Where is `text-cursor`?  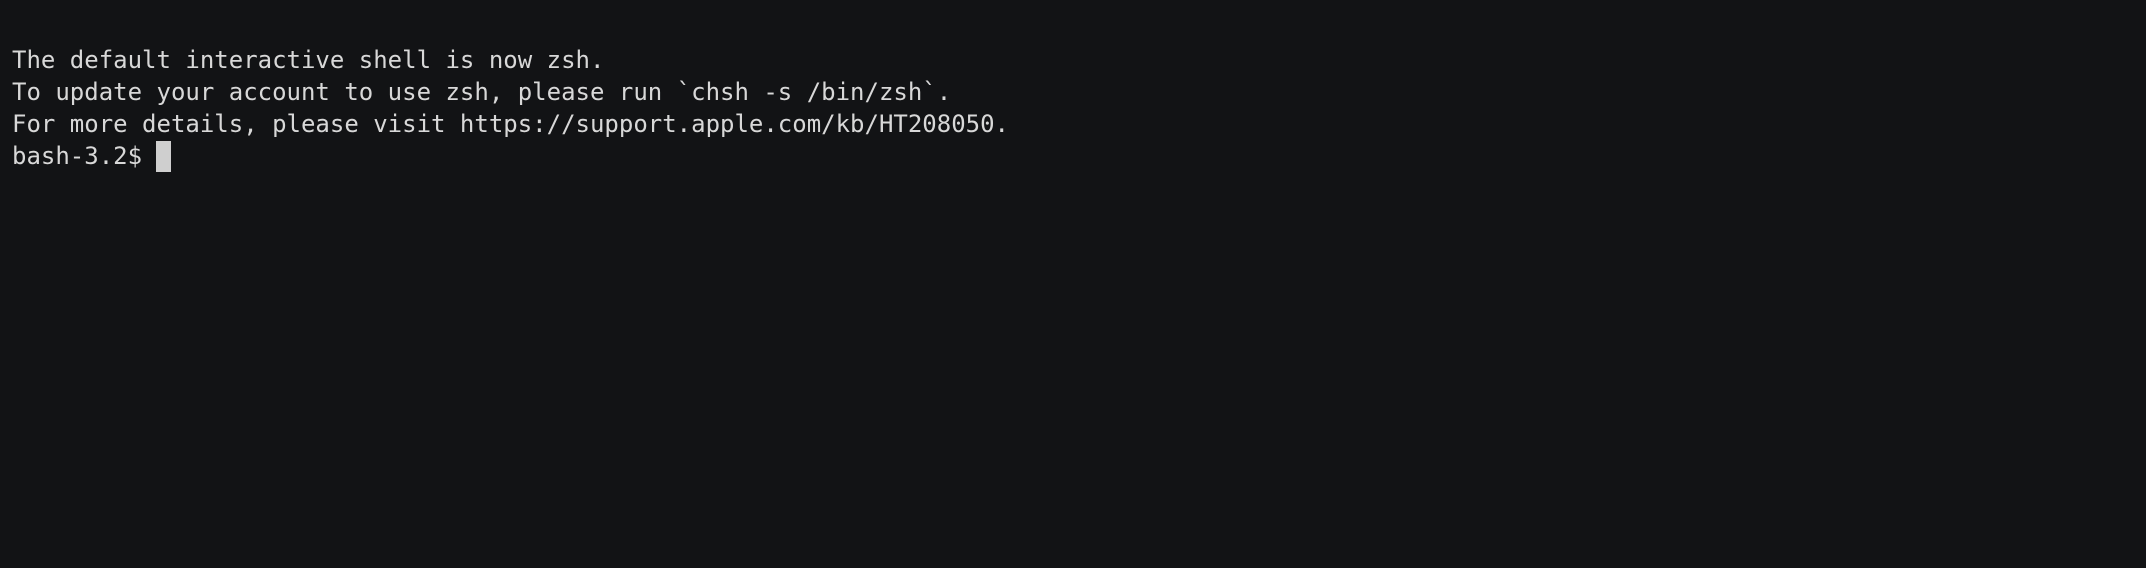
text-cursor is located at coordinates (164, 156).